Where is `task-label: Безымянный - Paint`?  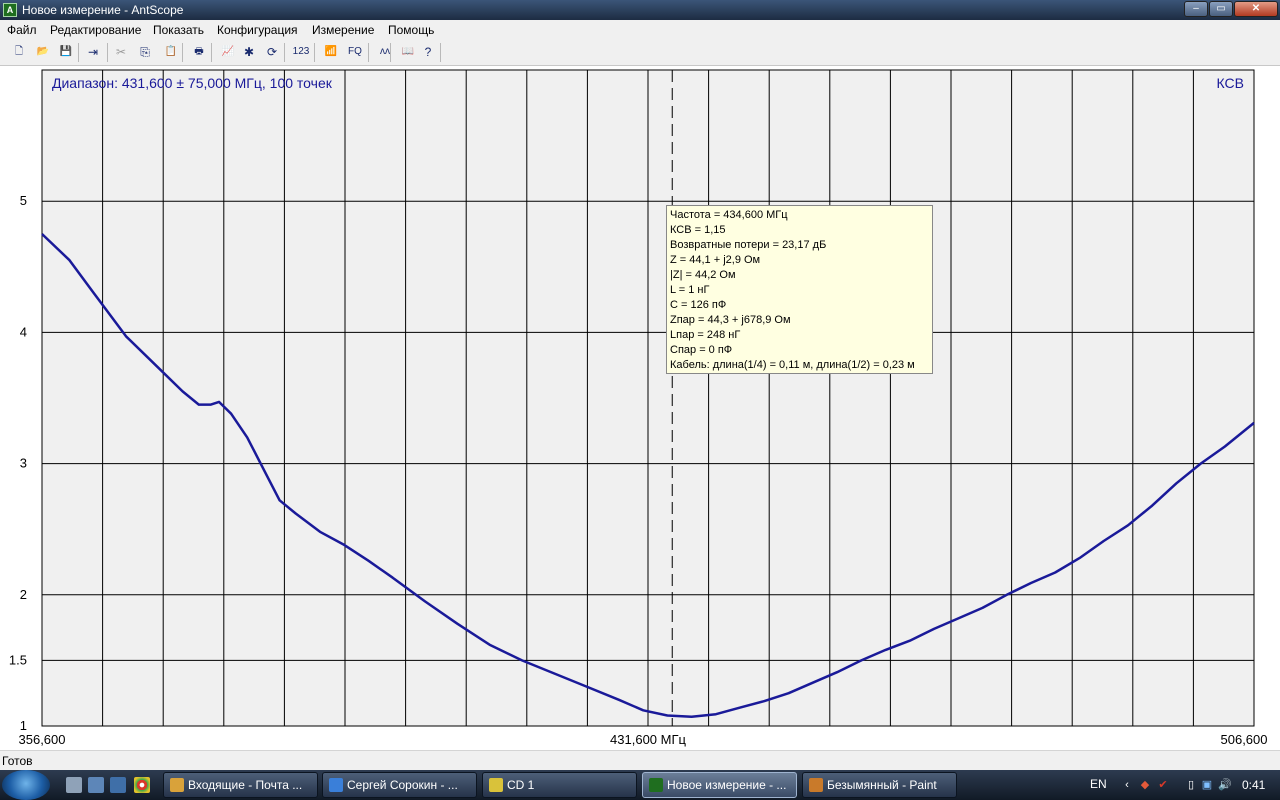
task-label: Безымянный - Paint is located at coordinates (882, 785).